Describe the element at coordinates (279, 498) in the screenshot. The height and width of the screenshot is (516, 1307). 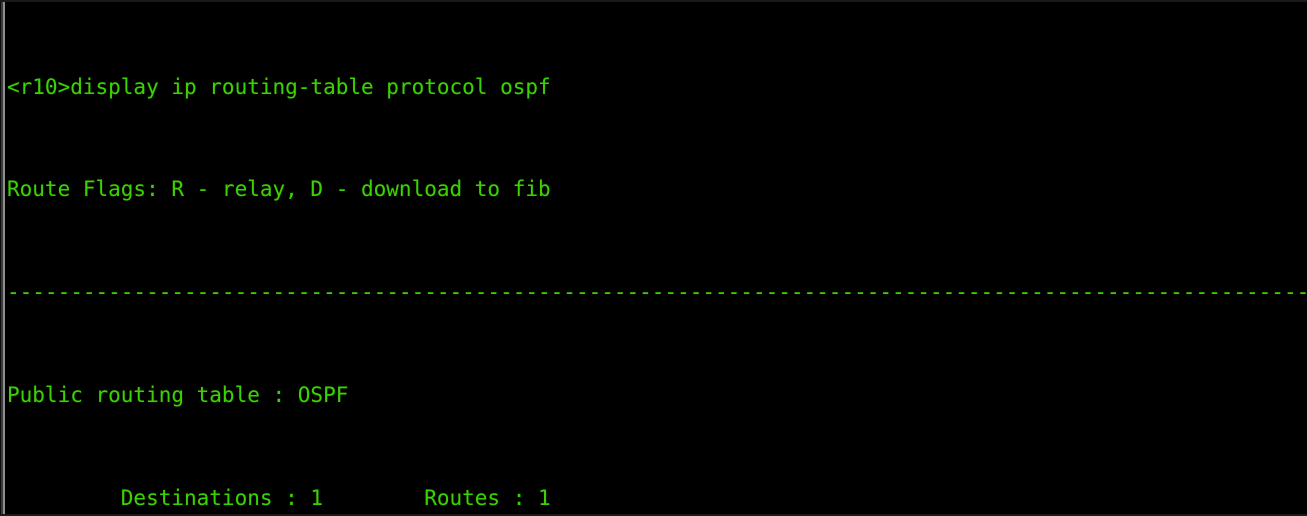
I see `console-line-public-counts: Destinations : 1 Routes : 1` at that location.